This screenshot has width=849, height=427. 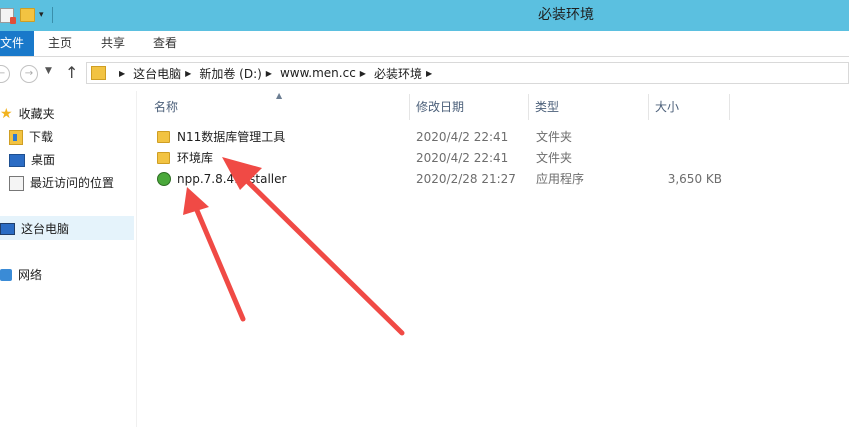 I want to click on file-name: 环境库, so click(x=195, y=158).